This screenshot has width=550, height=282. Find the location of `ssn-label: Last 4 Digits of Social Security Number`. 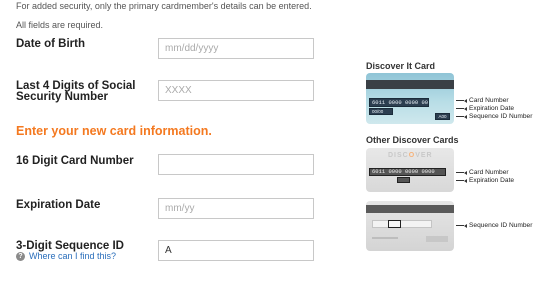

ssn-label: Last 4 Digits of Social Security Number is located at coordinates (76, 91).